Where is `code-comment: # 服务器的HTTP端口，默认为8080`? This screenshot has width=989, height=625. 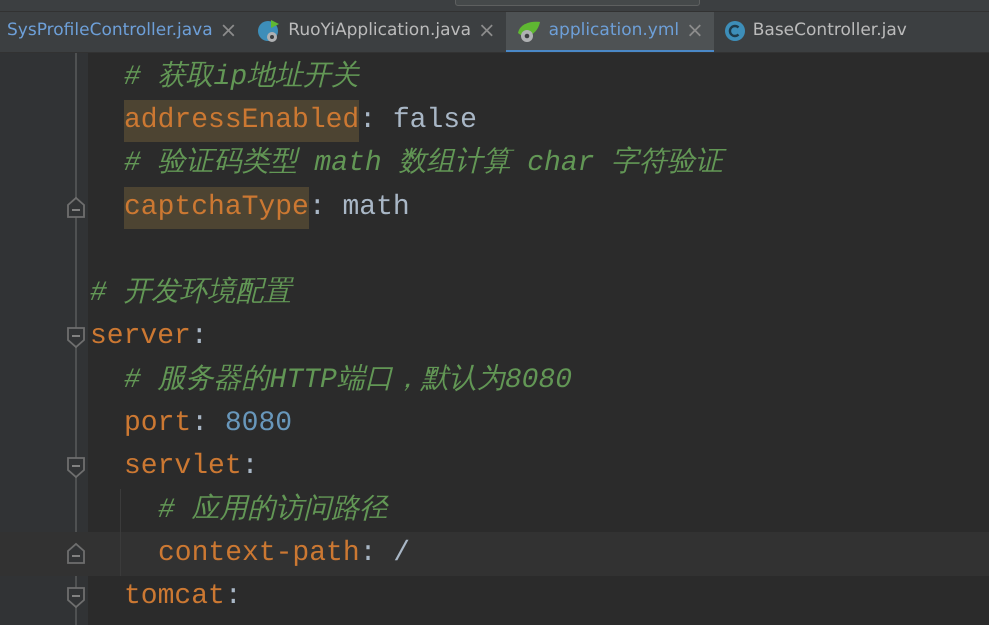 code-comment: # 服务器的HTTP端口，默认为8080 is located at coordinates (348, 380).